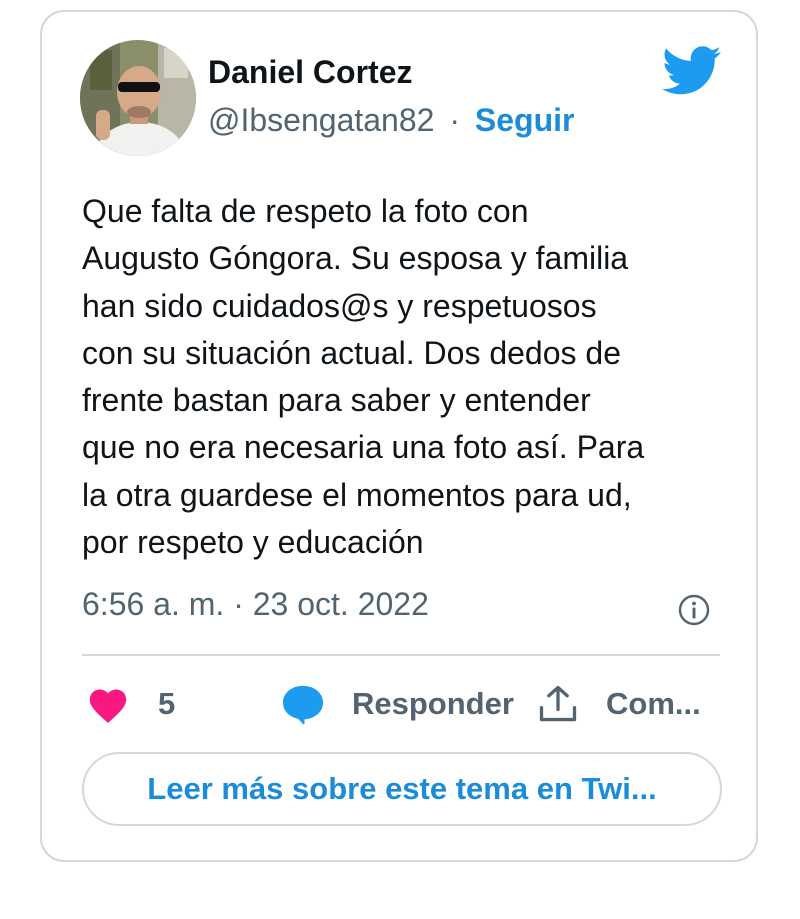 The width and height of the screenshot is (800, 919). Describe the element at coordinates (310, 72) in the screenshot. I see `author-name: Daniel Cortez` at that location.